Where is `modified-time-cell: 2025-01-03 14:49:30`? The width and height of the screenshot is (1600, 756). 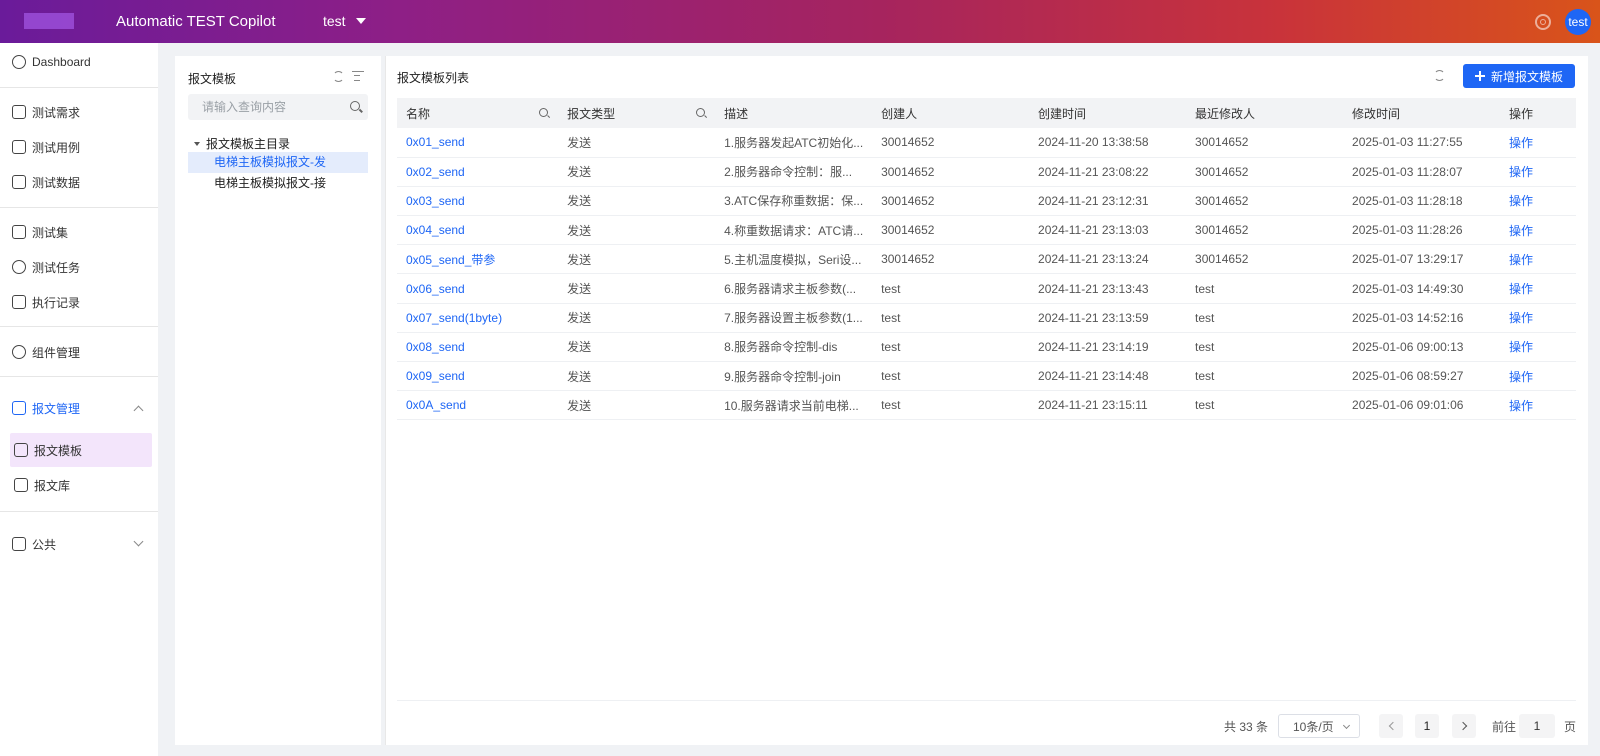 modified-time-cell: 2025-01-03 14:49:30 is located at coordinates (1421, 288).